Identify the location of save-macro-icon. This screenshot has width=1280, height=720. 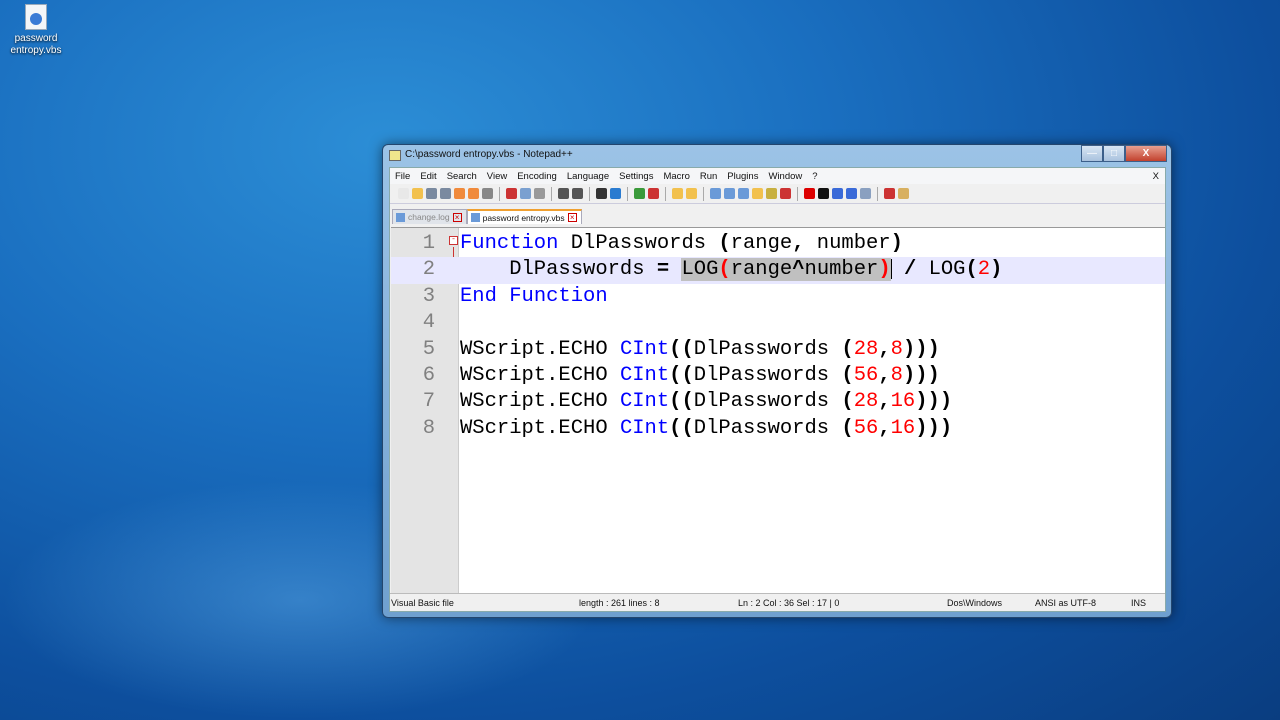
(865, 193).